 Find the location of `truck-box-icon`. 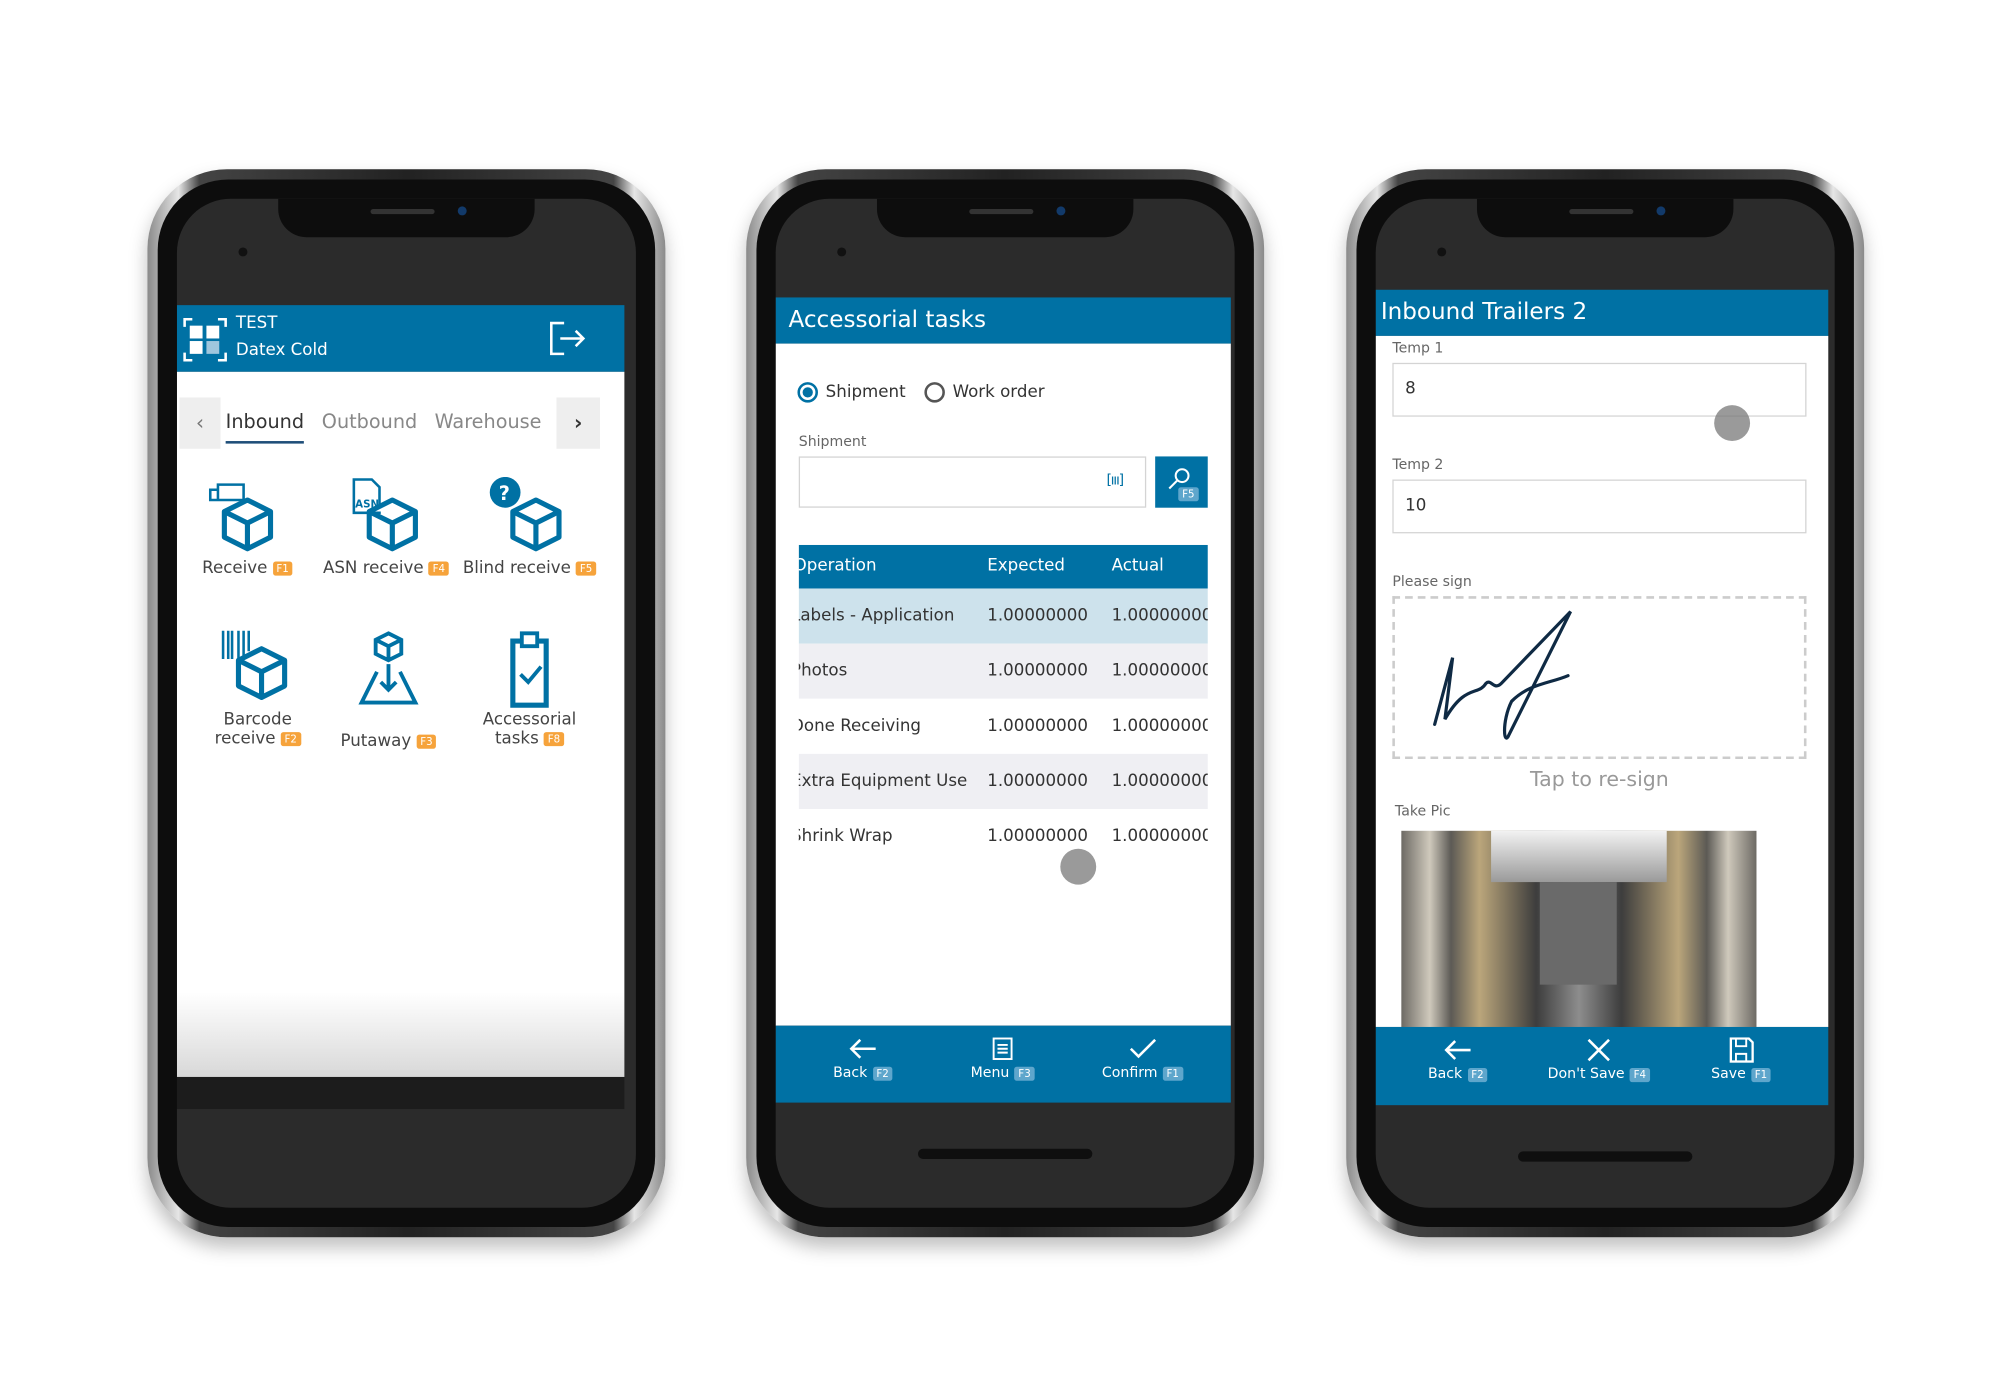

truck-box-icon is located at coordinates (241, 517).